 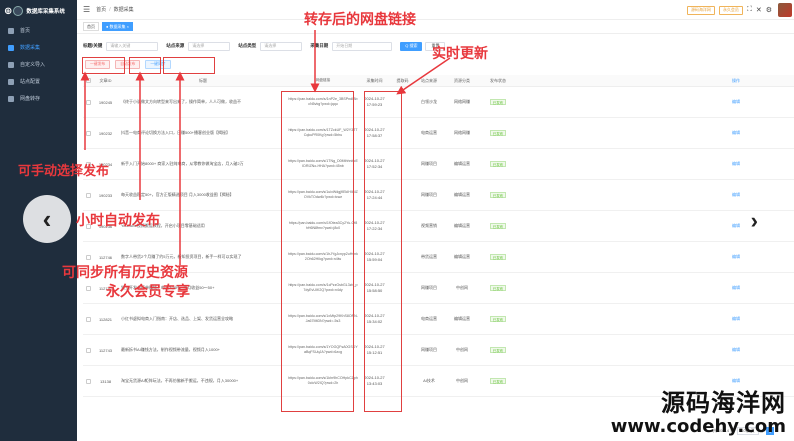 What do you see at coordinates (118, 220) in the screenshot?
I see `annotation-auto: 小时自动发布` at bounding box center [118, 220].